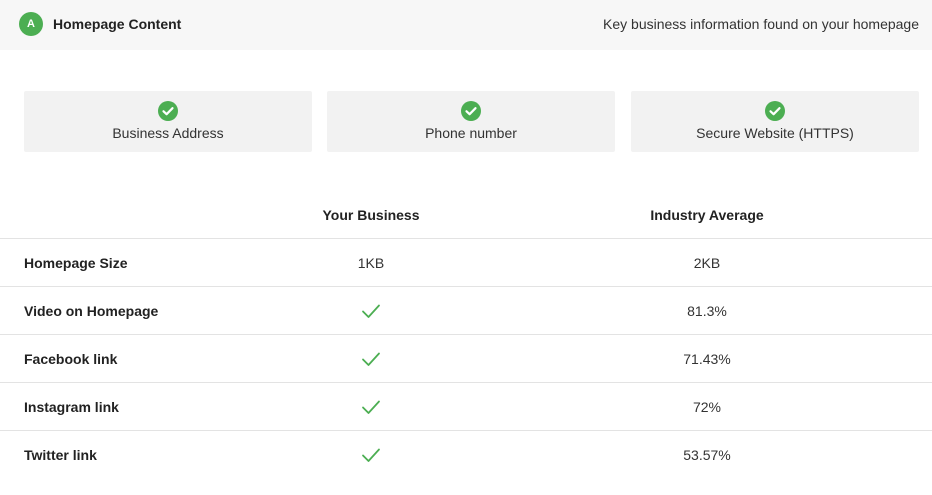 This screenshot has width=932, height=495. Describe the element at coordinates (91, 311) in the screenshot. I see `row-label: Video on Homepage` at that location.